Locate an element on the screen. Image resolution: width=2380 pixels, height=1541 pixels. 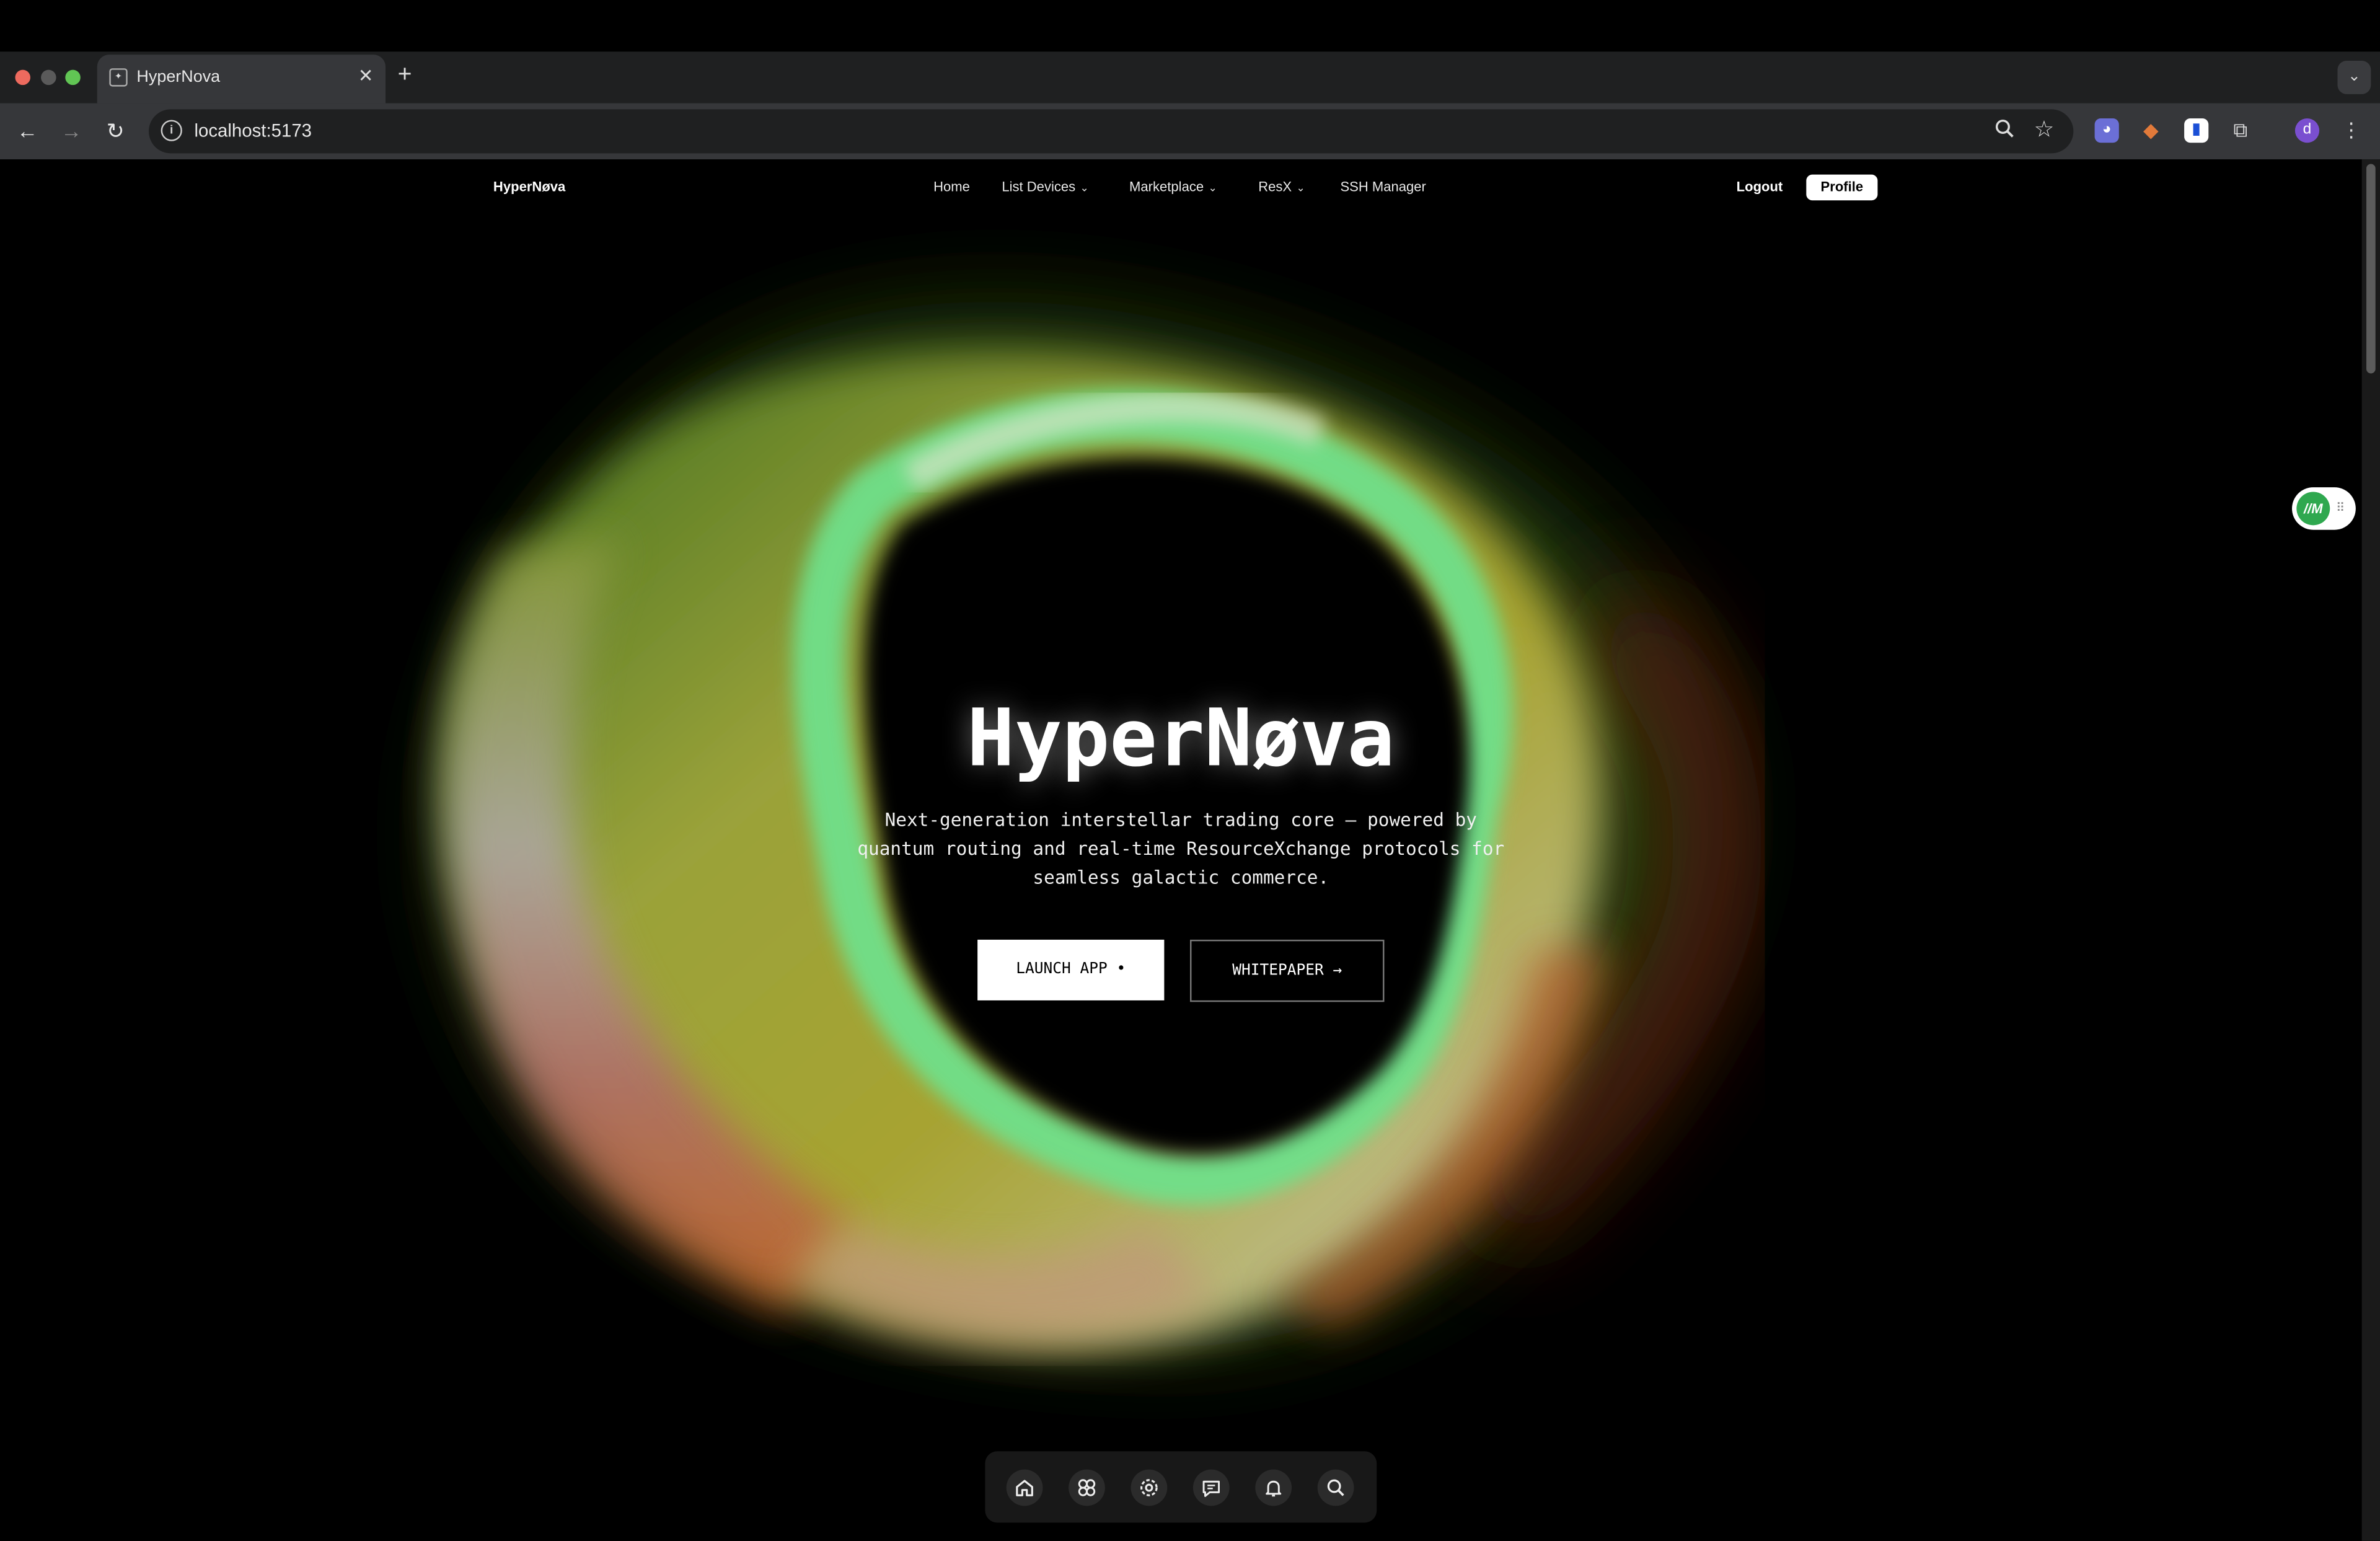
browser-tab: ✦ HyperNova ✕ is located at coordinates (241, 79).